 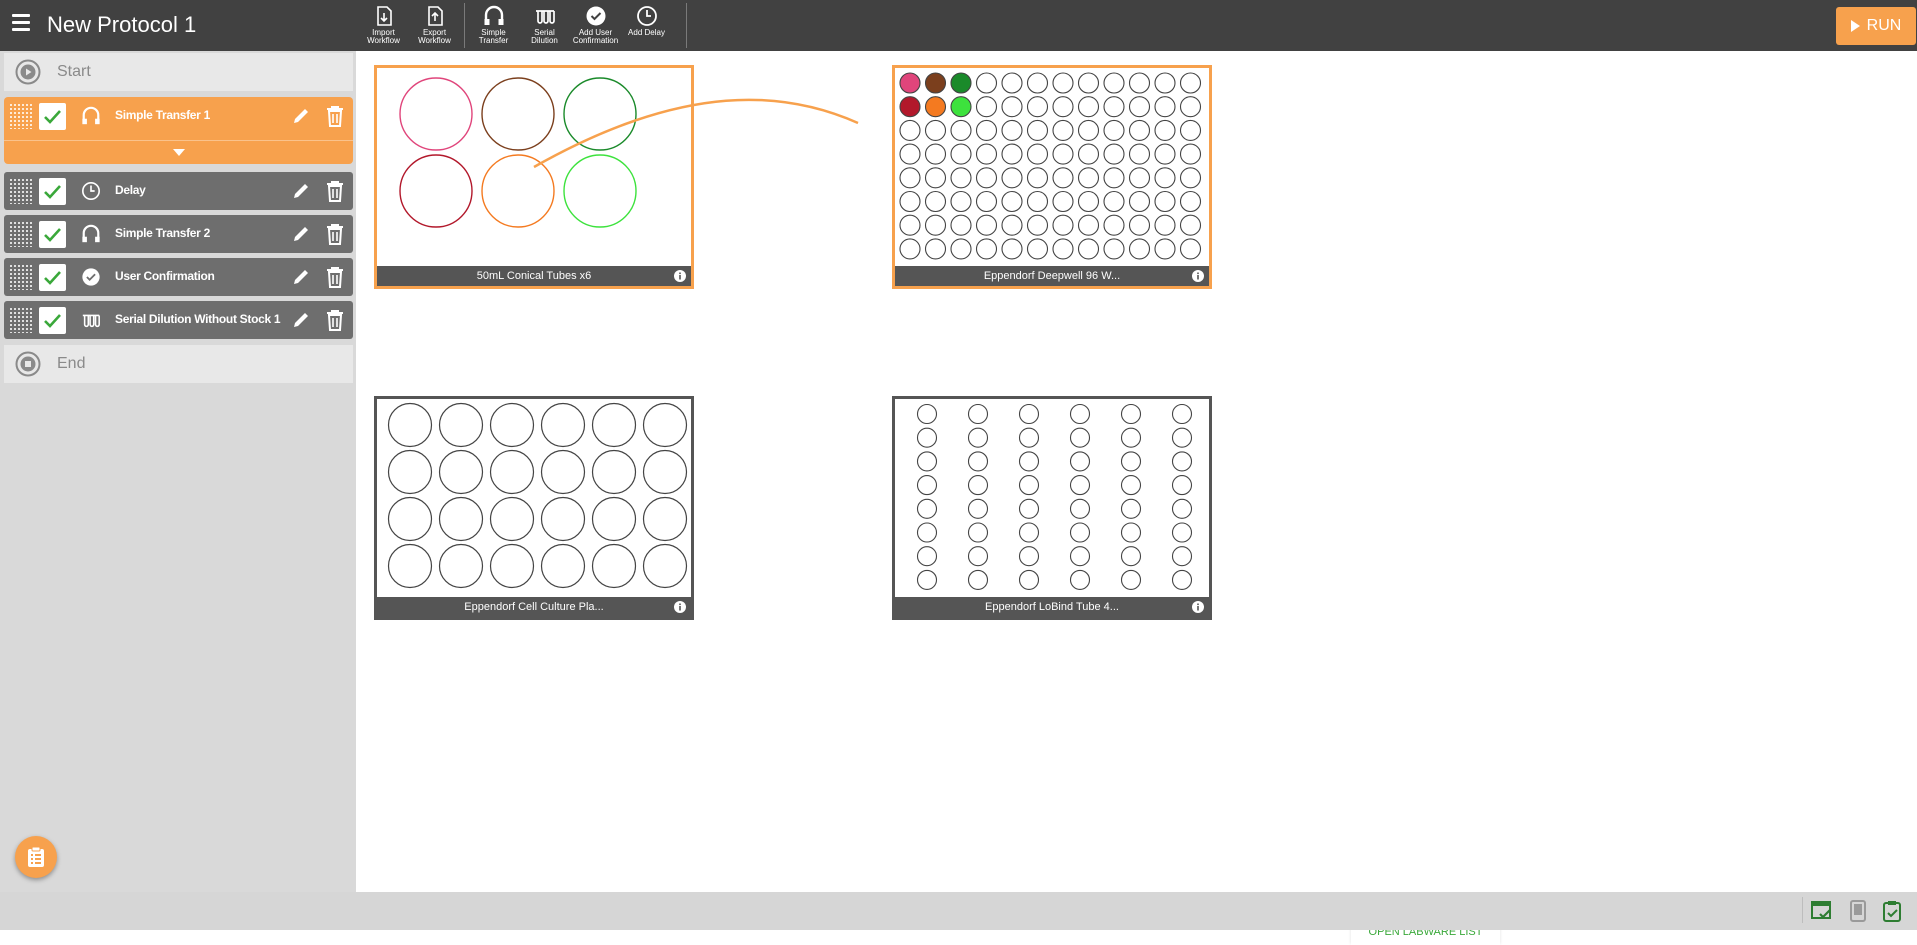 I want to click on labware-conical-tubes: 50mL Conical Tubes x6, so click(x=534, y=177).